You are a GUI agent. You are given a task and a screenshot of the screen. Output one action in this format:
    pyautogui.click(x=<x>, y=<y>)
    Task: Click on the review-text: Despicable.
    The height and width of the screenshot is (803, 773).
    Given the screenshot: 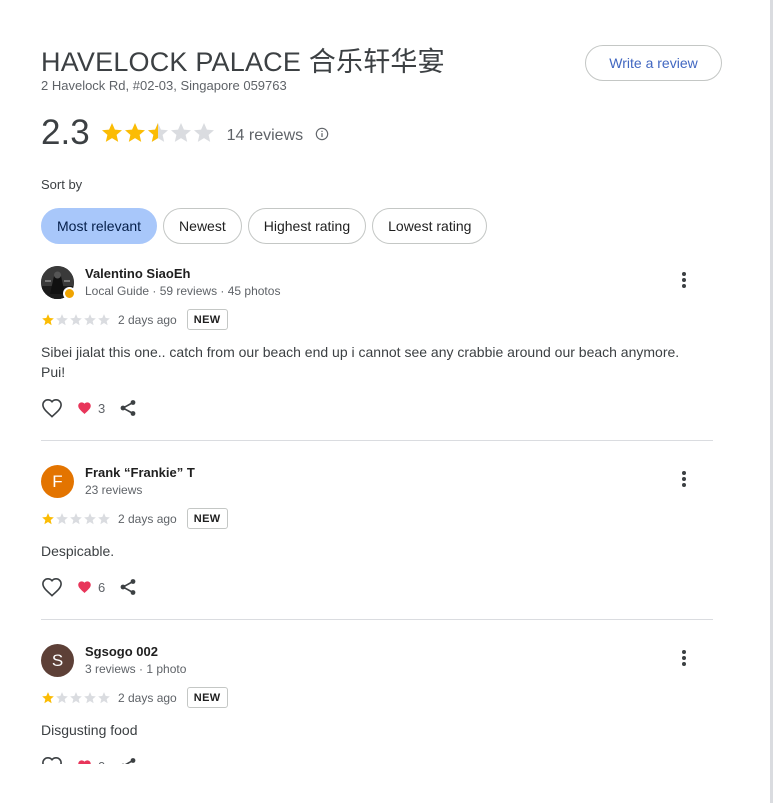 What is the action you would take?
    pyautogui.click(x=78, y=551)
    